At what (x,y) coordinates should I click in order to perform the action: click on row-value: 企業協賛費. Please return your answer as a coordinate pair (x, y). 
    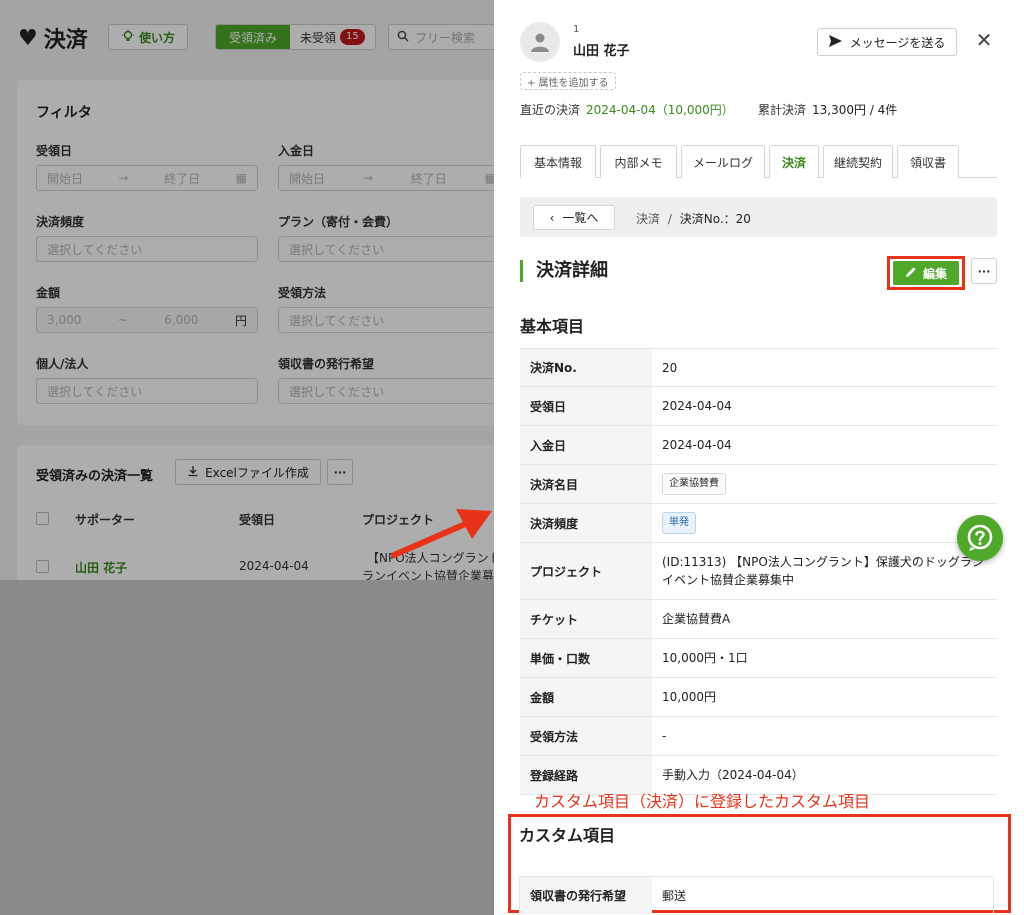
    Looking at the image, I should click on (824, 484).